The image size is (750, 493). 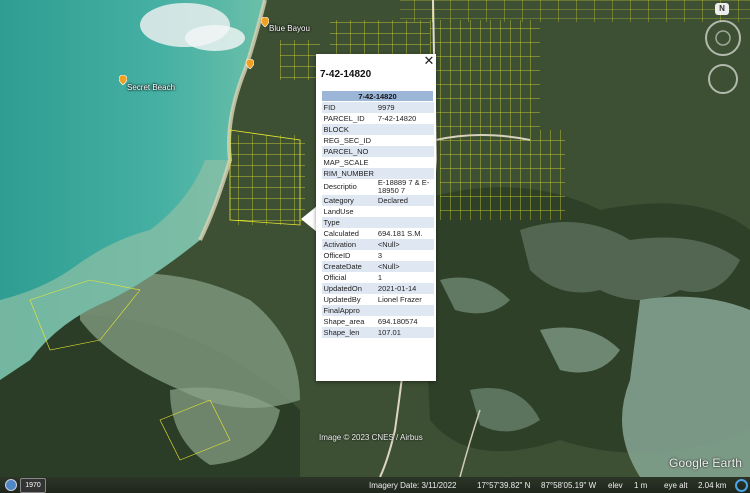 What do you see at coordinates (348, 211) in the screenshot?
I see `attribute-key: LandUse` at bounding box center [348, 211].